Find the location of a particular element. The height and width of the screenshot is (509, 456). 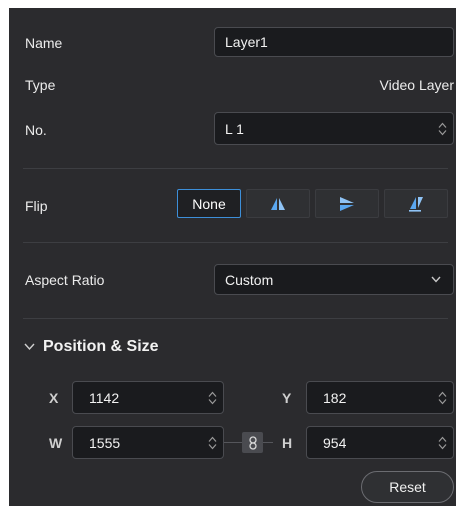

position-size-section-header: Position & Size is located at coordinates (91, 347).